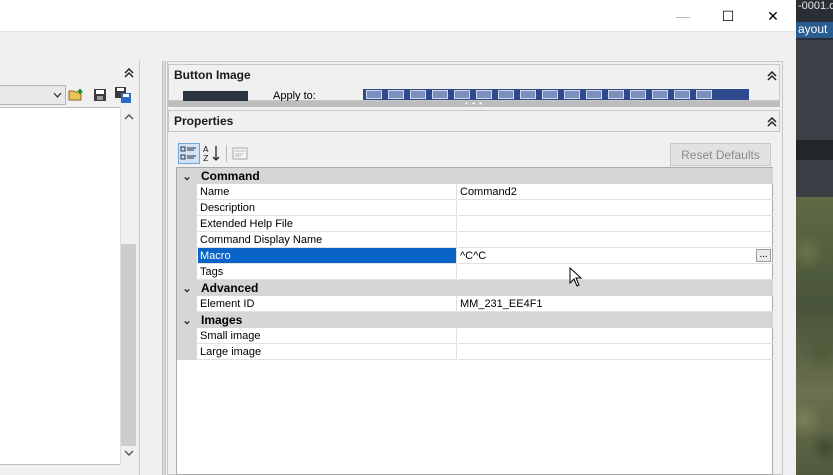 The image size is (833, 475). I want to click on property-row: Description, so click(475, 208).